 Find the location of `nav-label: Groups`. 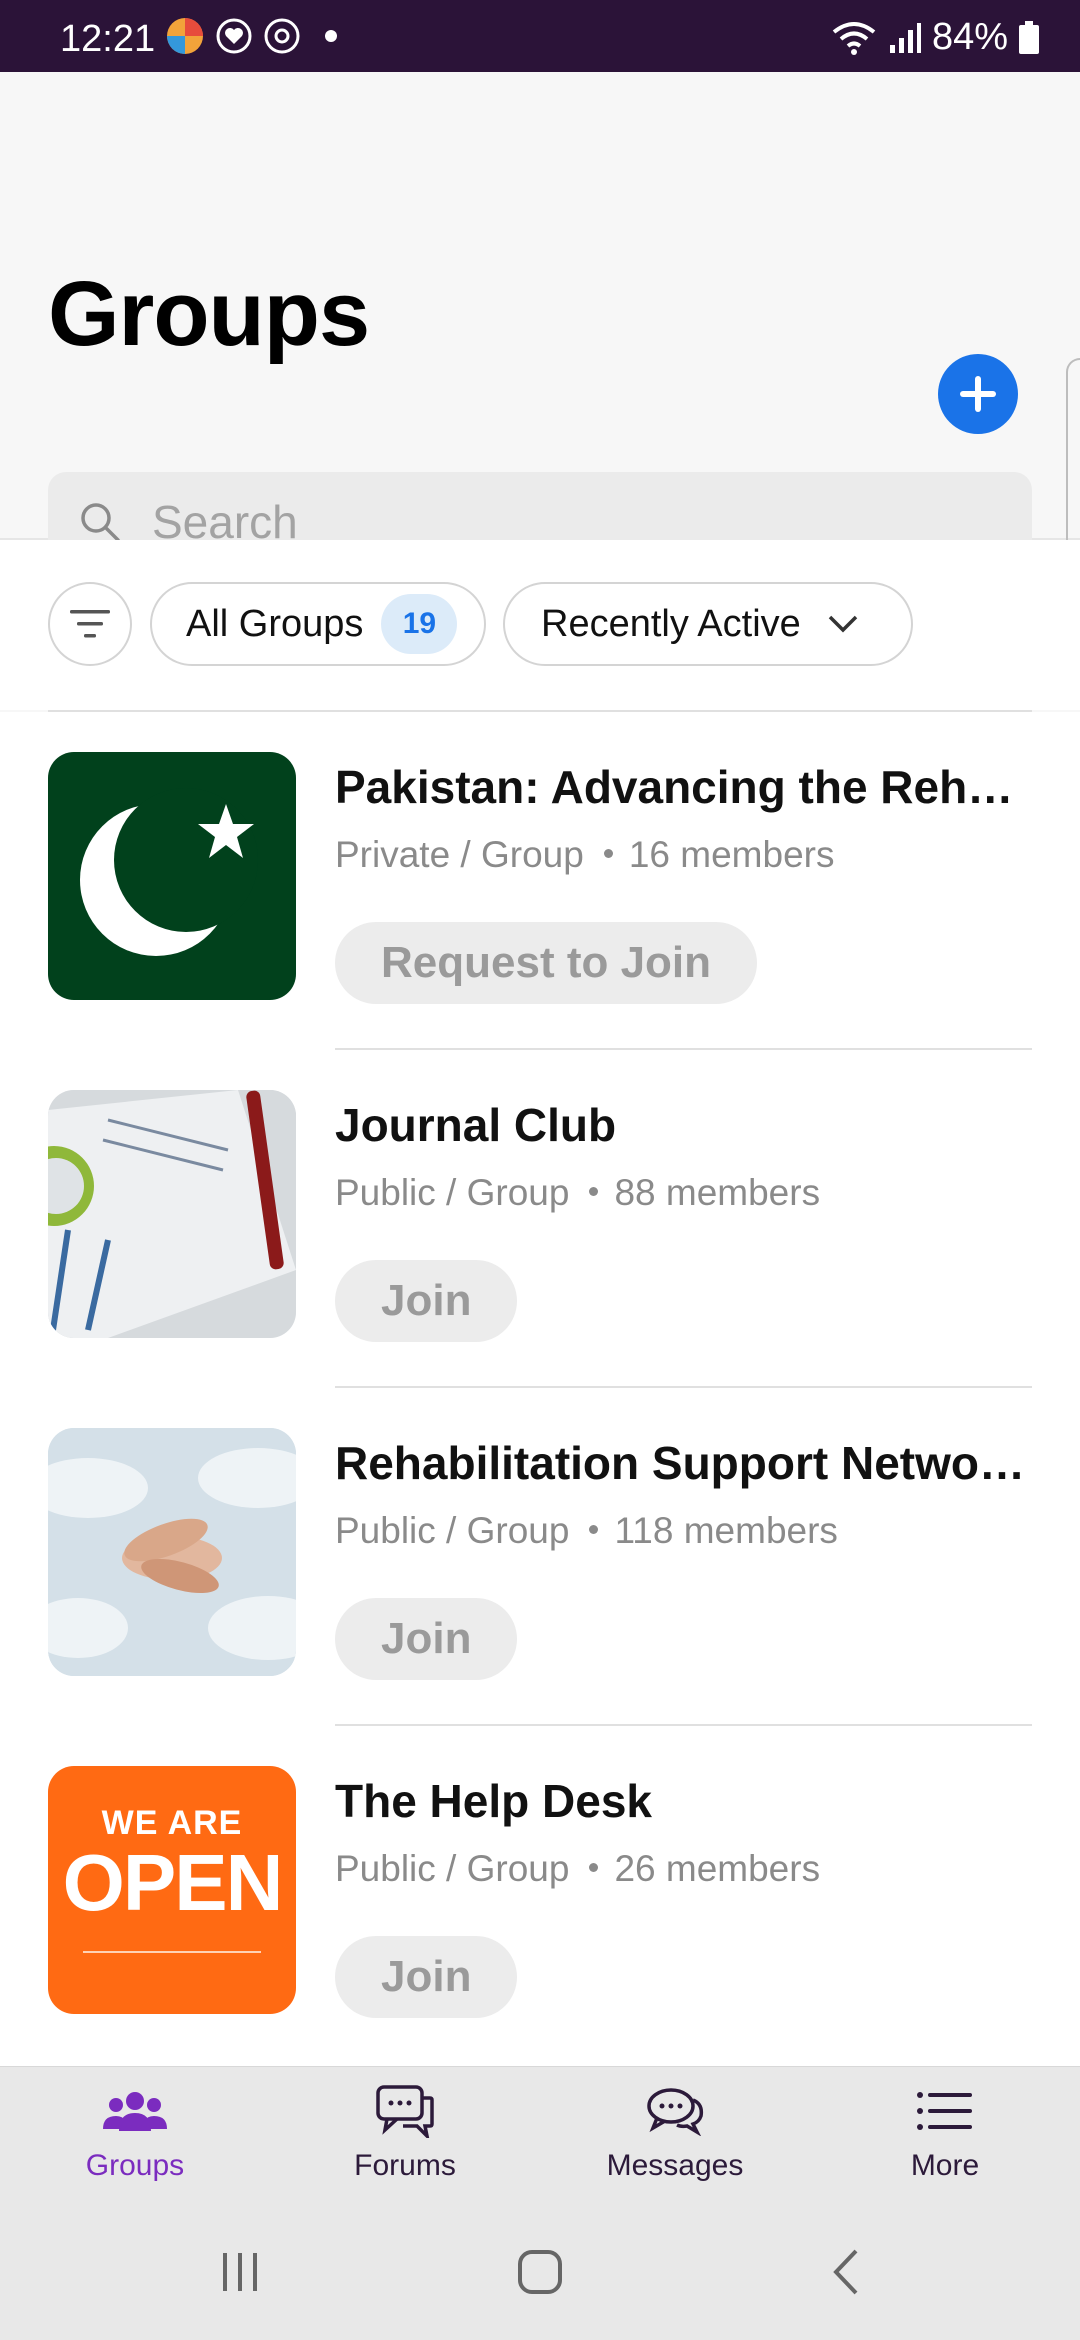

nav-label: Groups is located at coordinates (135, 2165).